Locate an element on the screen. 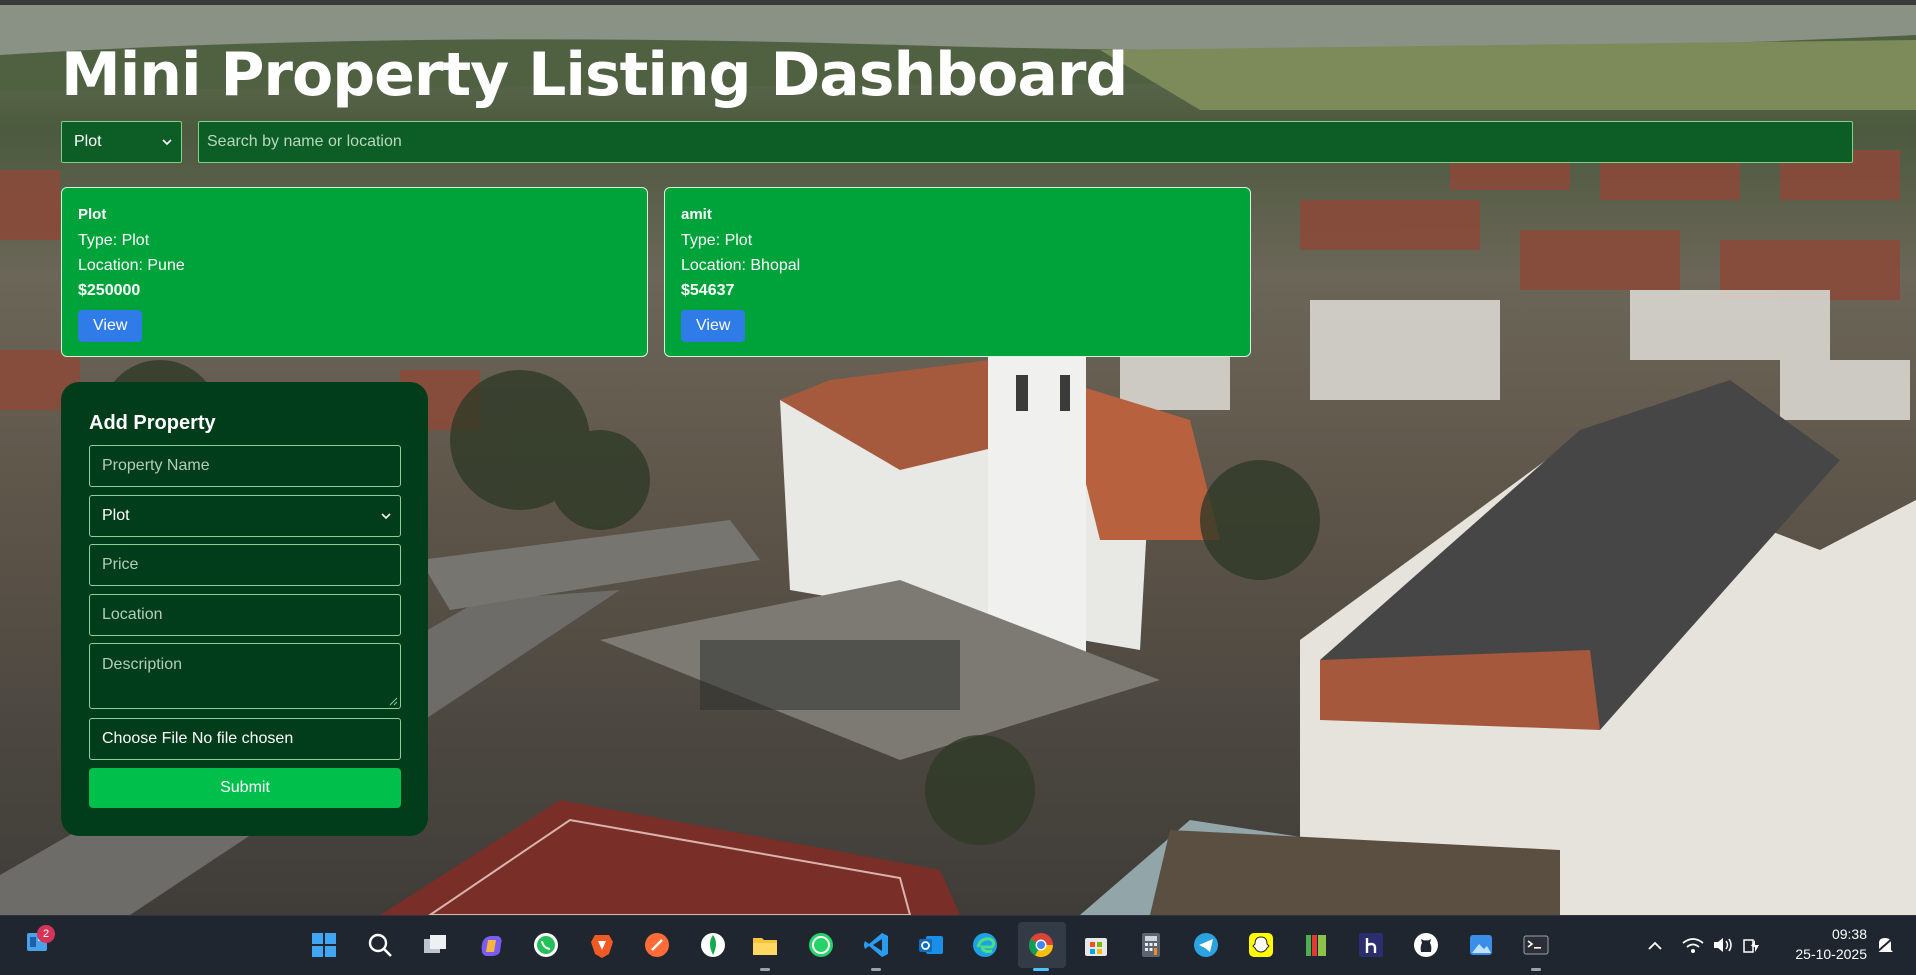  outlook-icon is located at coordinates (931, 945).